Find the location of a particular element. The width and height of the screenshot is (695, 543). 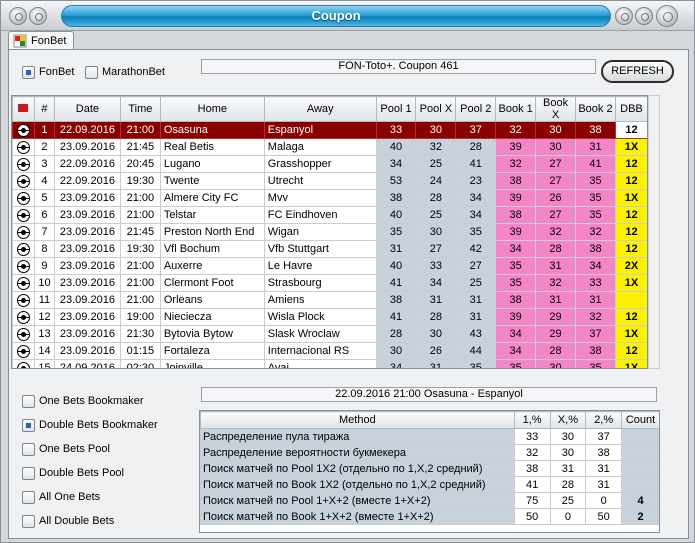

refresh-button: REFRESH is located at coordinates (637, 71).